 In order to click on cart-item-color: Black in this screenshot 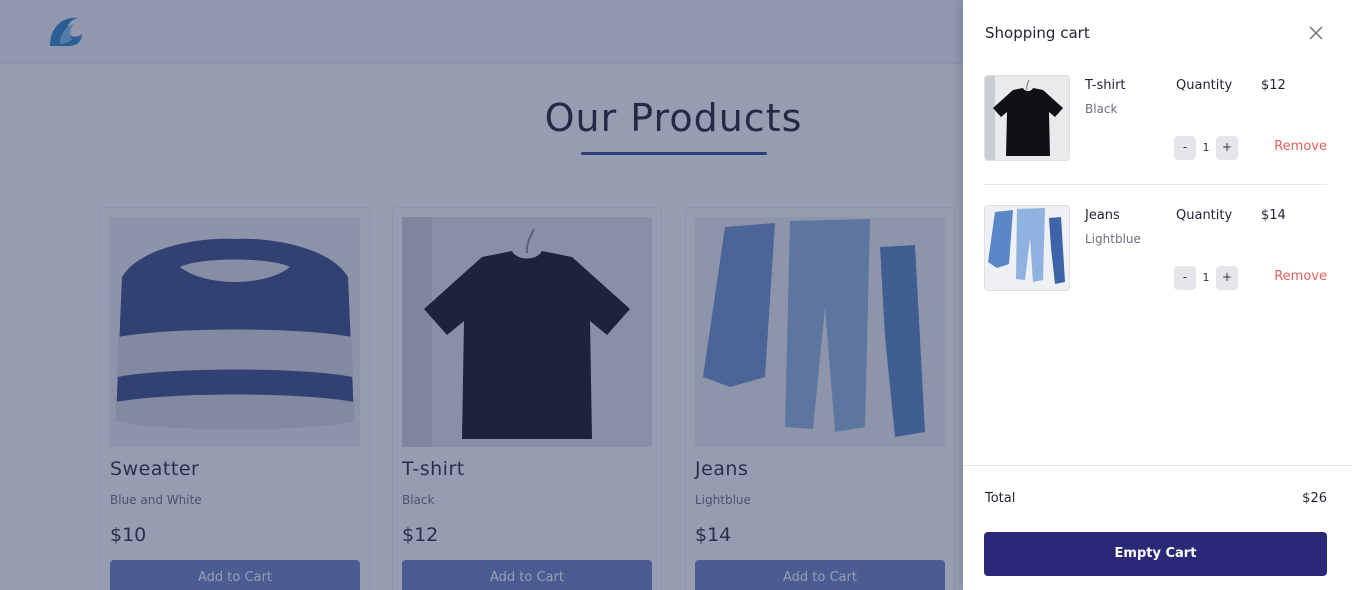, I will do `click(1101, 109)`.